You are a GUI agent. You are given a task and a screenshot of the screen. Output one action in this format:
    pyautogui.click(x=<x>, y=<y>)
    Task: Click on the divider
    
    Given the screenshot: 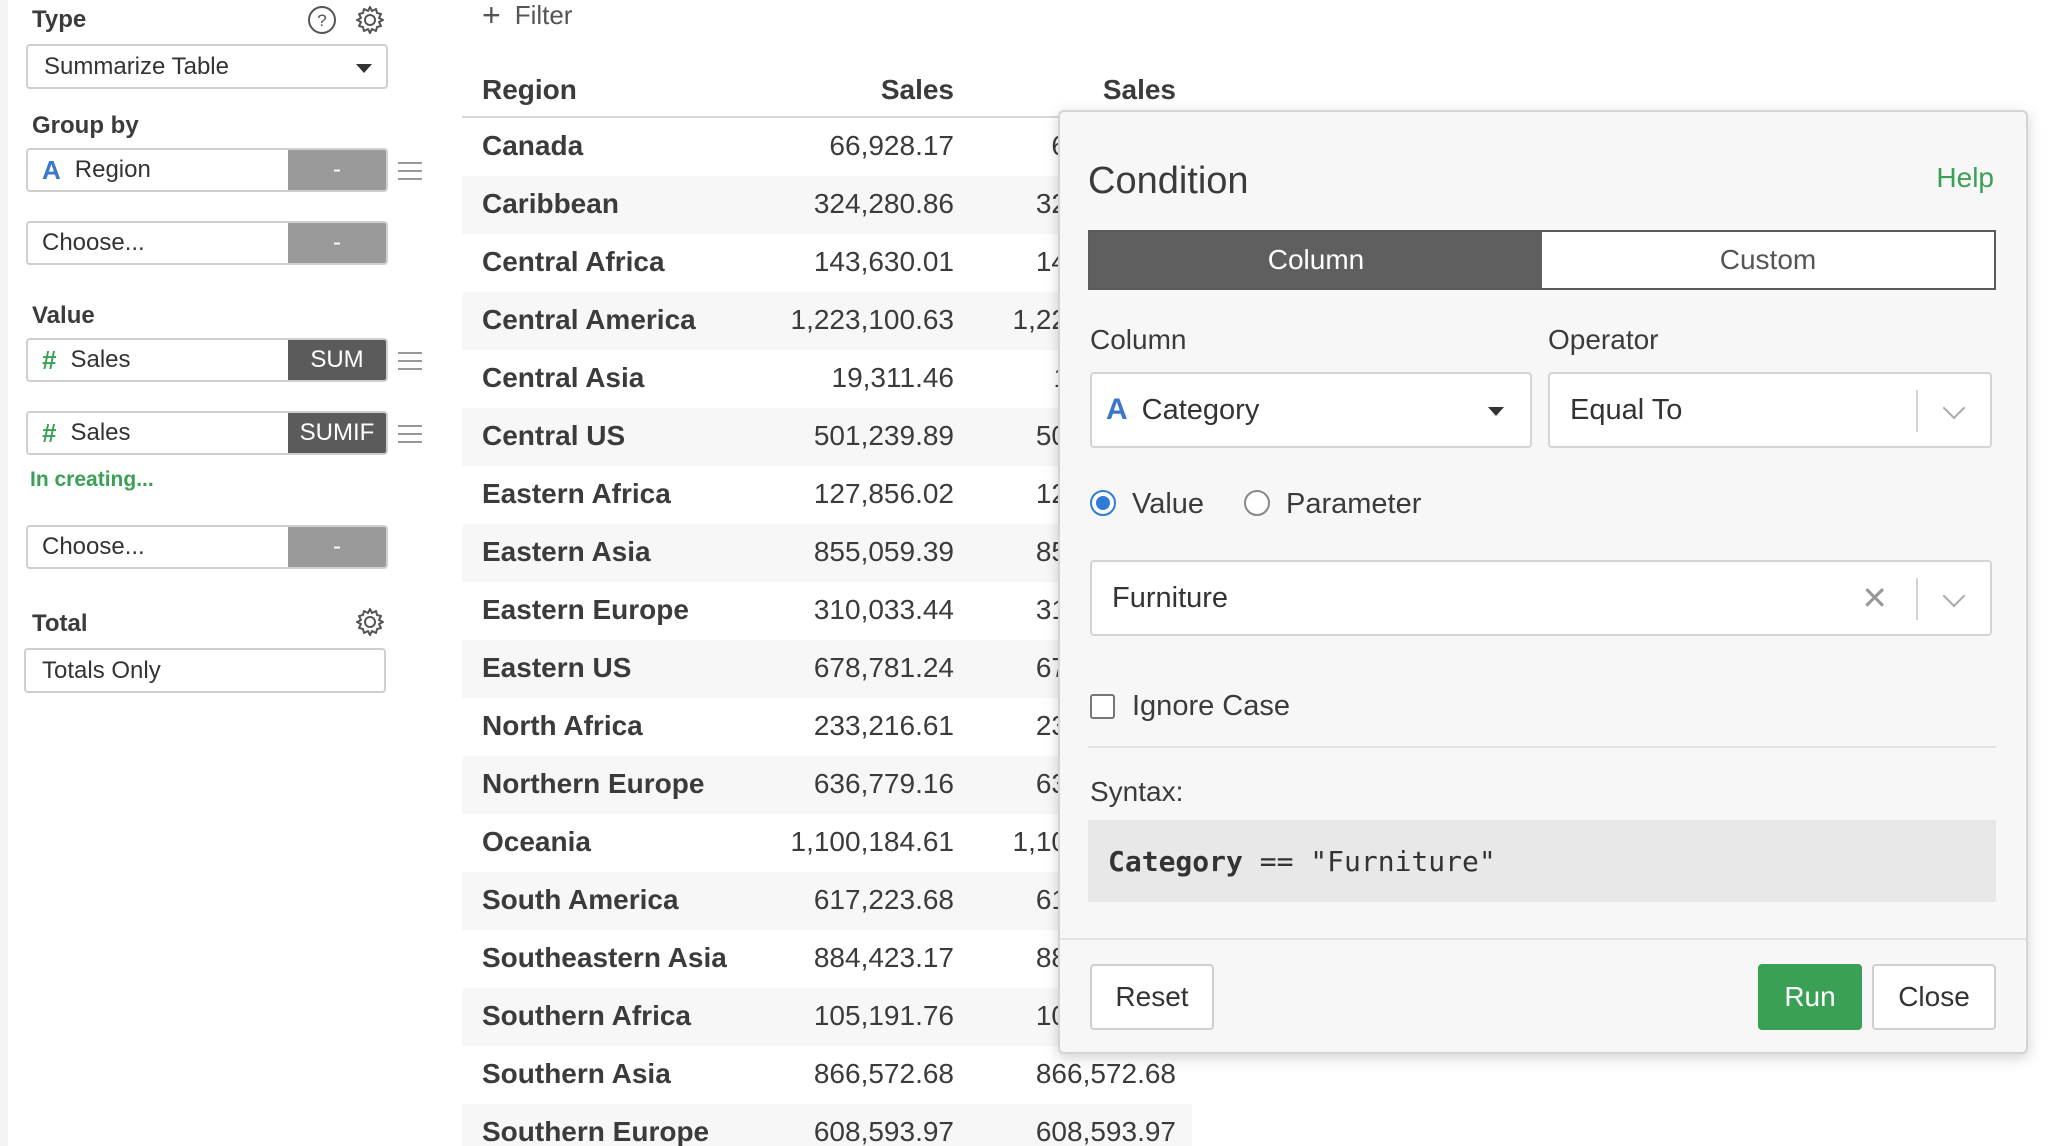 What is the action you would take?
    pyautogui.click(x=1542, y=747)
    